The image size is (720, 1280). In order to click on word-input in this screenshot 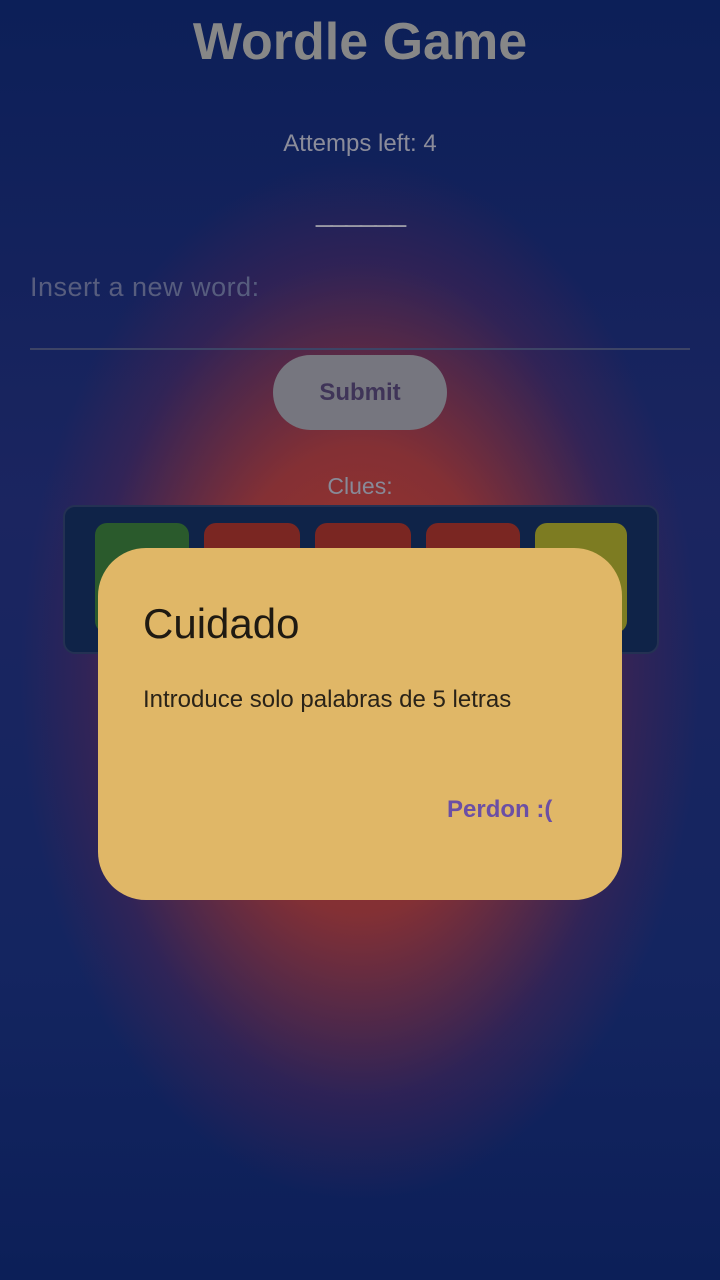, I will do `click(360, 287)`.